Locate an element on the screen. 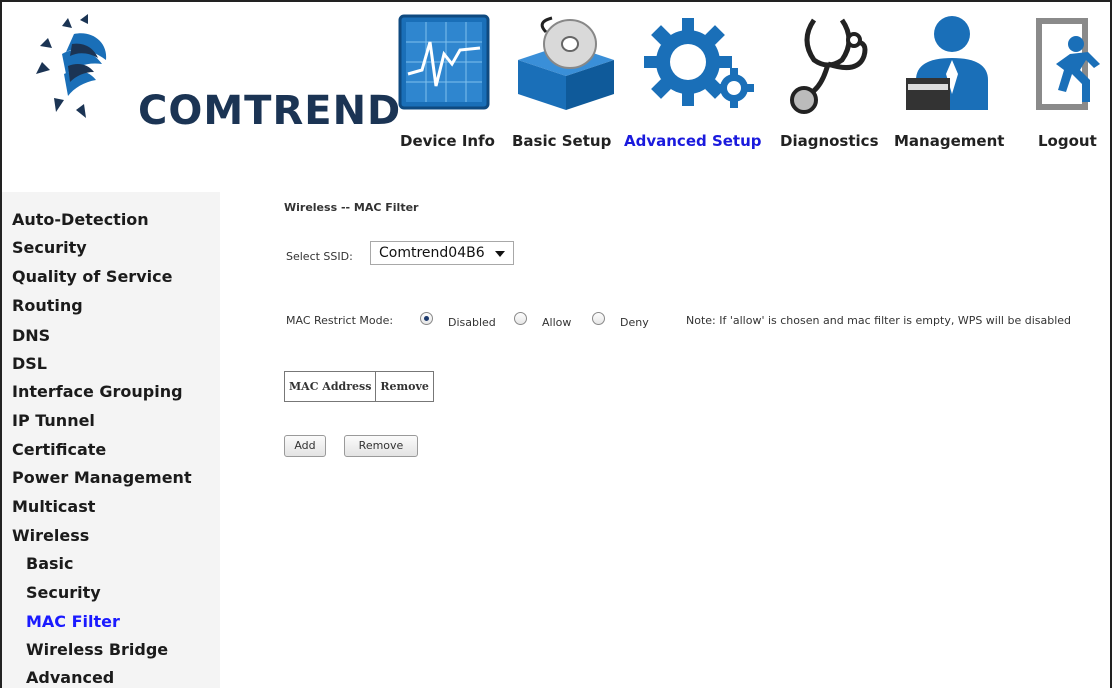 This screenshot has height=688, width=1114. nav-management: Management is located at coordinates (949, 141).